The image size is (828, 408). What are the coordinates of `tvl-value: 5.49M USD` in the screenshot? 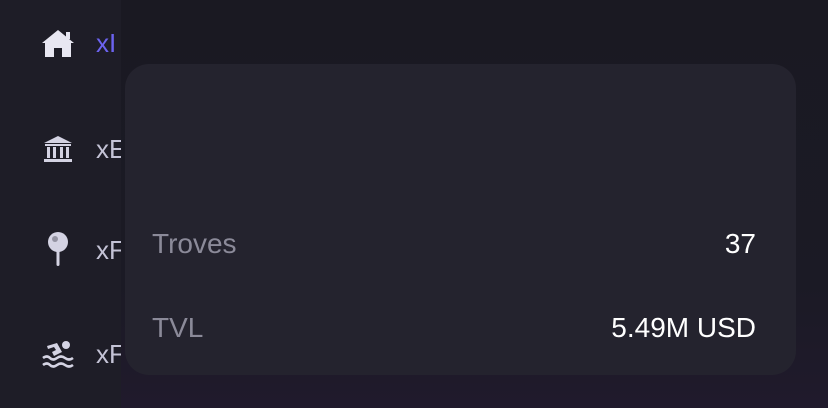 It's located at (683, 327).